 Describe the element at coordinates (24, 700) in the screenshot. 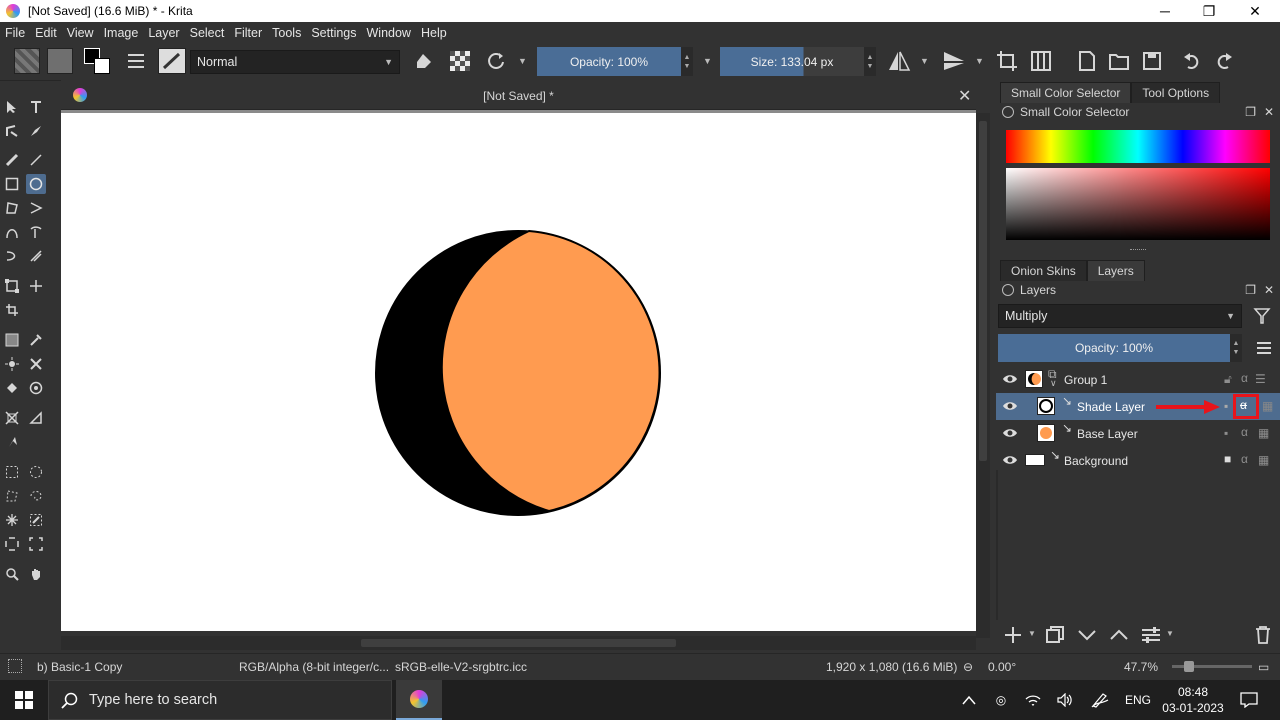

I see `windows-start-button` at that location.